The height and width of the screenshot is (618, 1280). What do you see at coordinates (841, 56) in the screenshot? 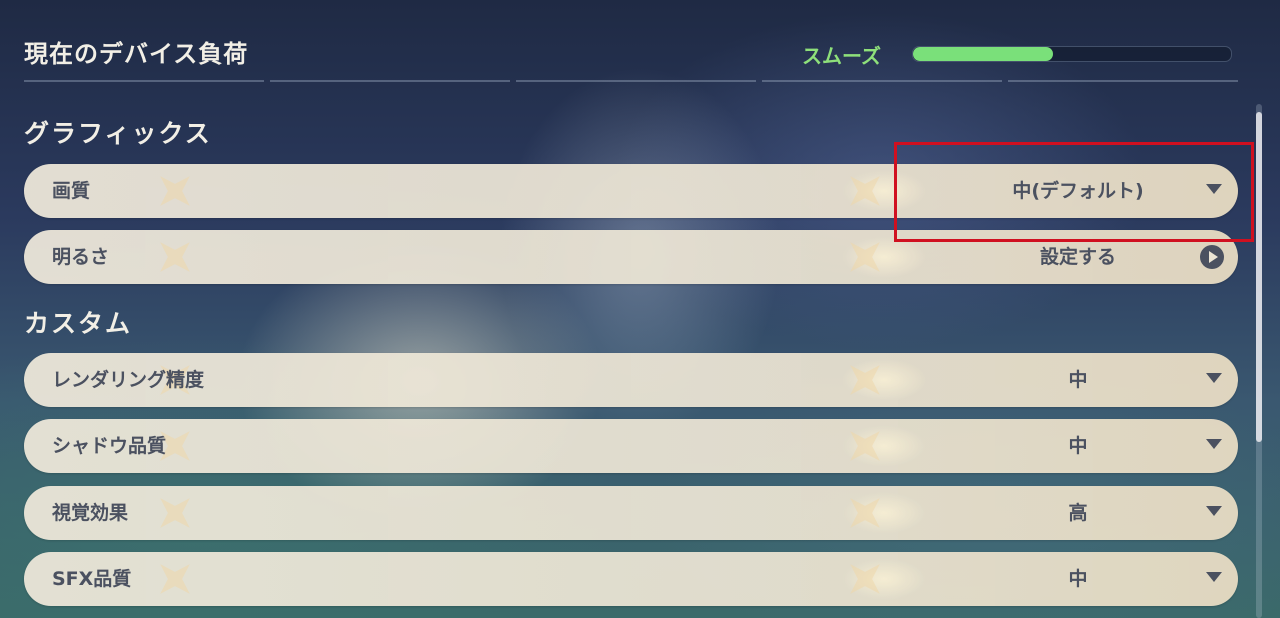
I see `load-status-text: スムーズ` at bounding box center [841, 56].